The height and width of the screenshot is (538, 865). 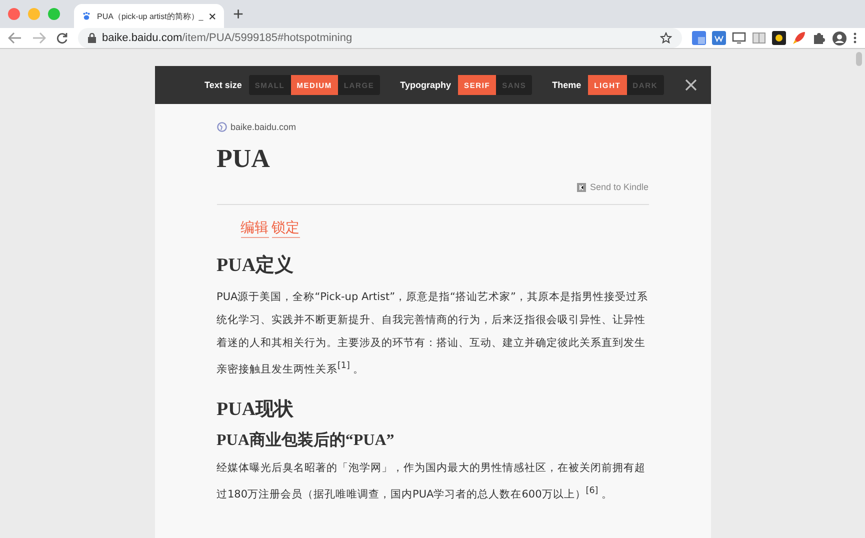 I want to click on lock-icon, so click(x=92, y=38).